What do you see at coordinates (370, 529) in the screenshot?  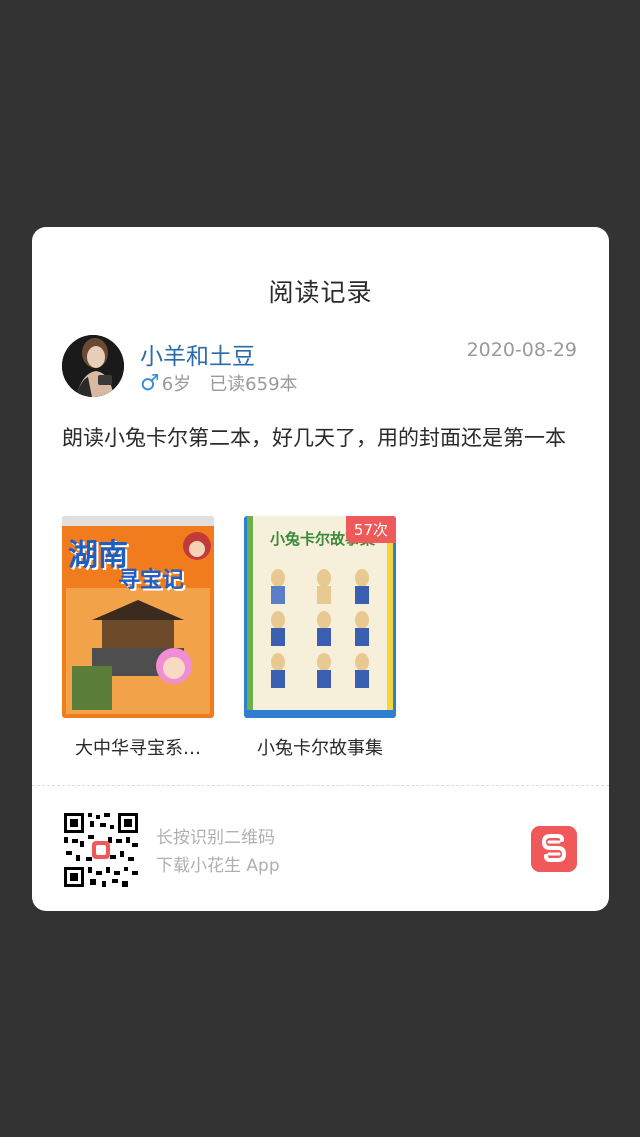 I see `read-times-badge: 57次` at bounding box center [370, 529].